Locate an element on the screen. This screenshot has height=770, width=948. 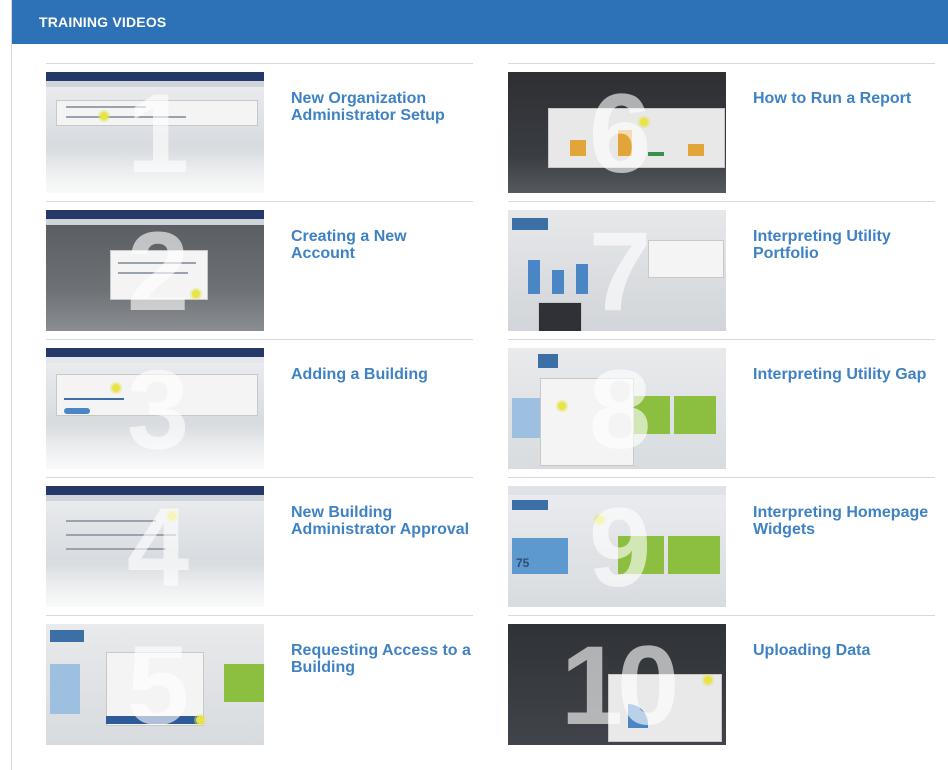
video-thumbnail: 5 is located at coordinates (155, 684).